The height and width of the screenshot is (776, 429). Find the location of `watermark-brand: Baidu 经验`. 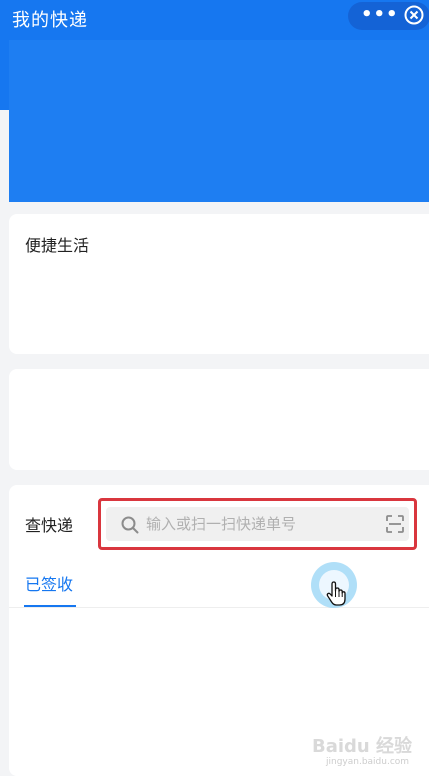

watermark-brand: Baidu 经验 is located at coordinates (362, 746).